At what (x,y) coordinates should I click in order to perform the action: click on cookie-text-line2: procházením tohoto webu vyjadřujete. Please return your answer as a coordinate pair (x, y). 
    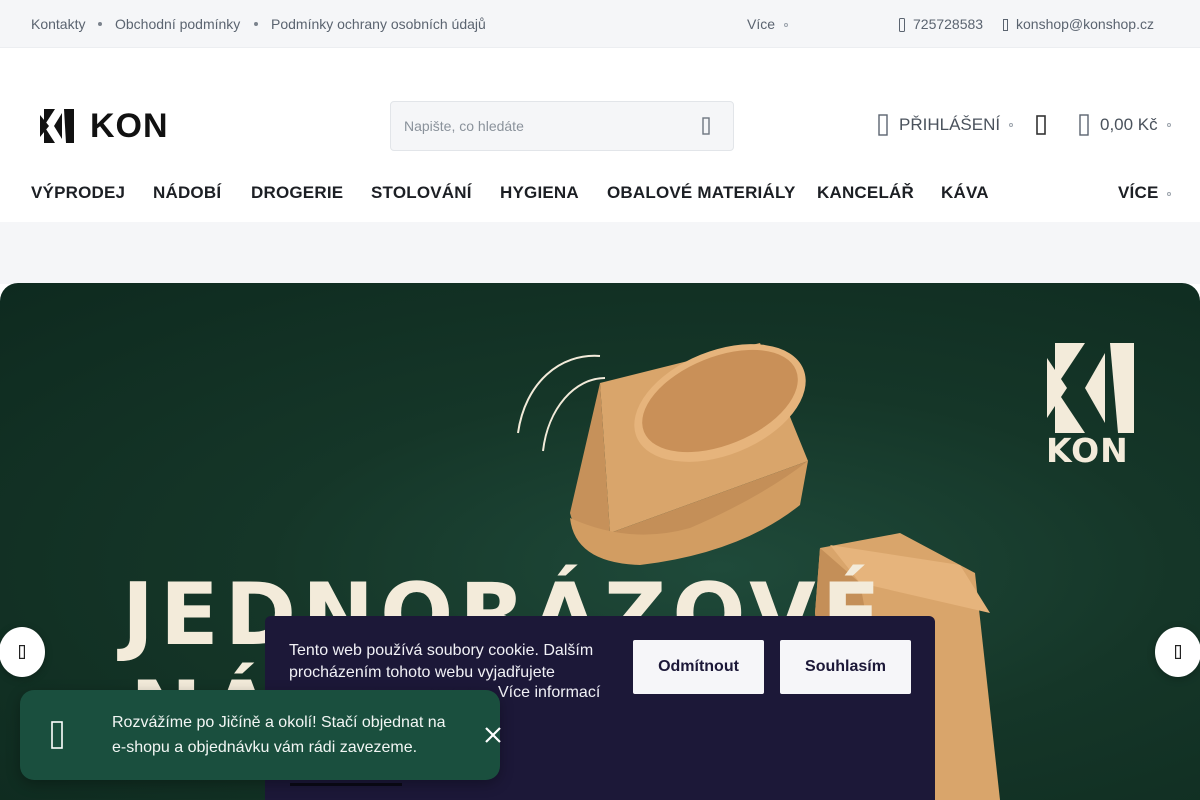
    Looking at the image, I should click on (422, 672).